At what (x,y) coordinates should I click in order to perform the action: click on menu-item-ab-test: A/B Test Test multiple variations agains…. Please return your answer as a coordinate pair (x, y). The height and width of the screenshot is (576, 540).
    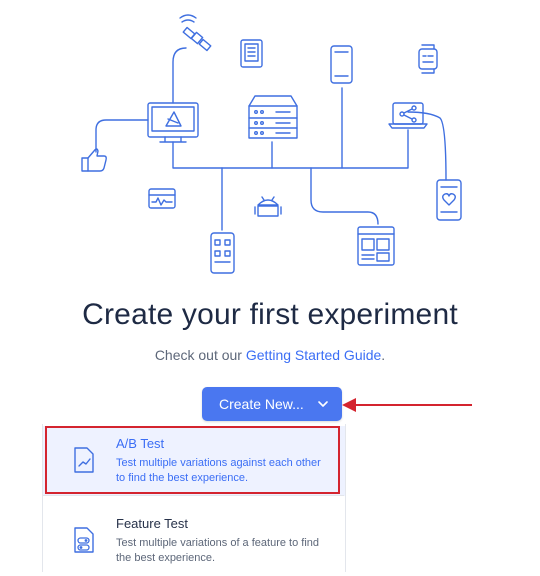
    Looking at the image, I should click on (194, 461).